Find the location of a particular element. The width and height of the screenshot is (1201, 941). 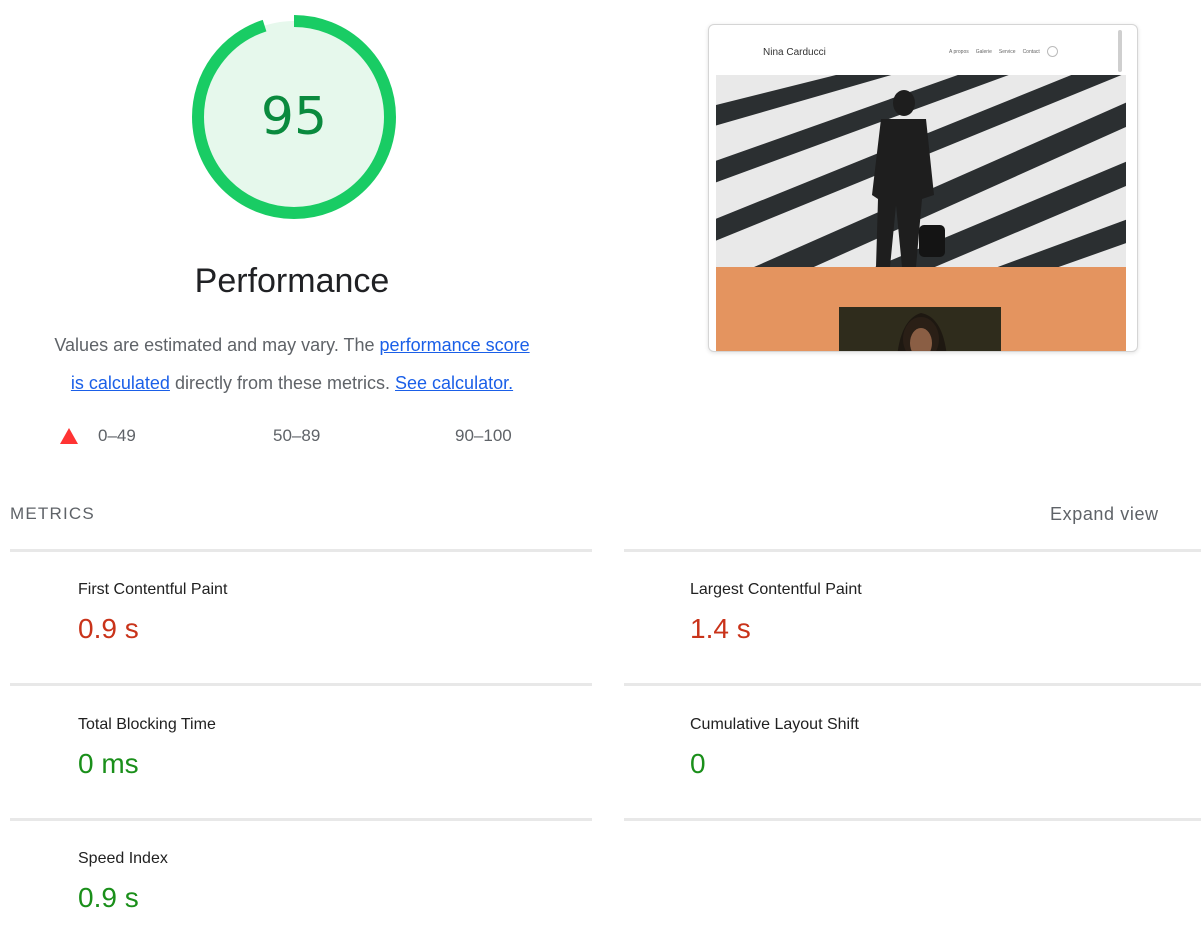

portrait-image is located at coordinates (920, 329).